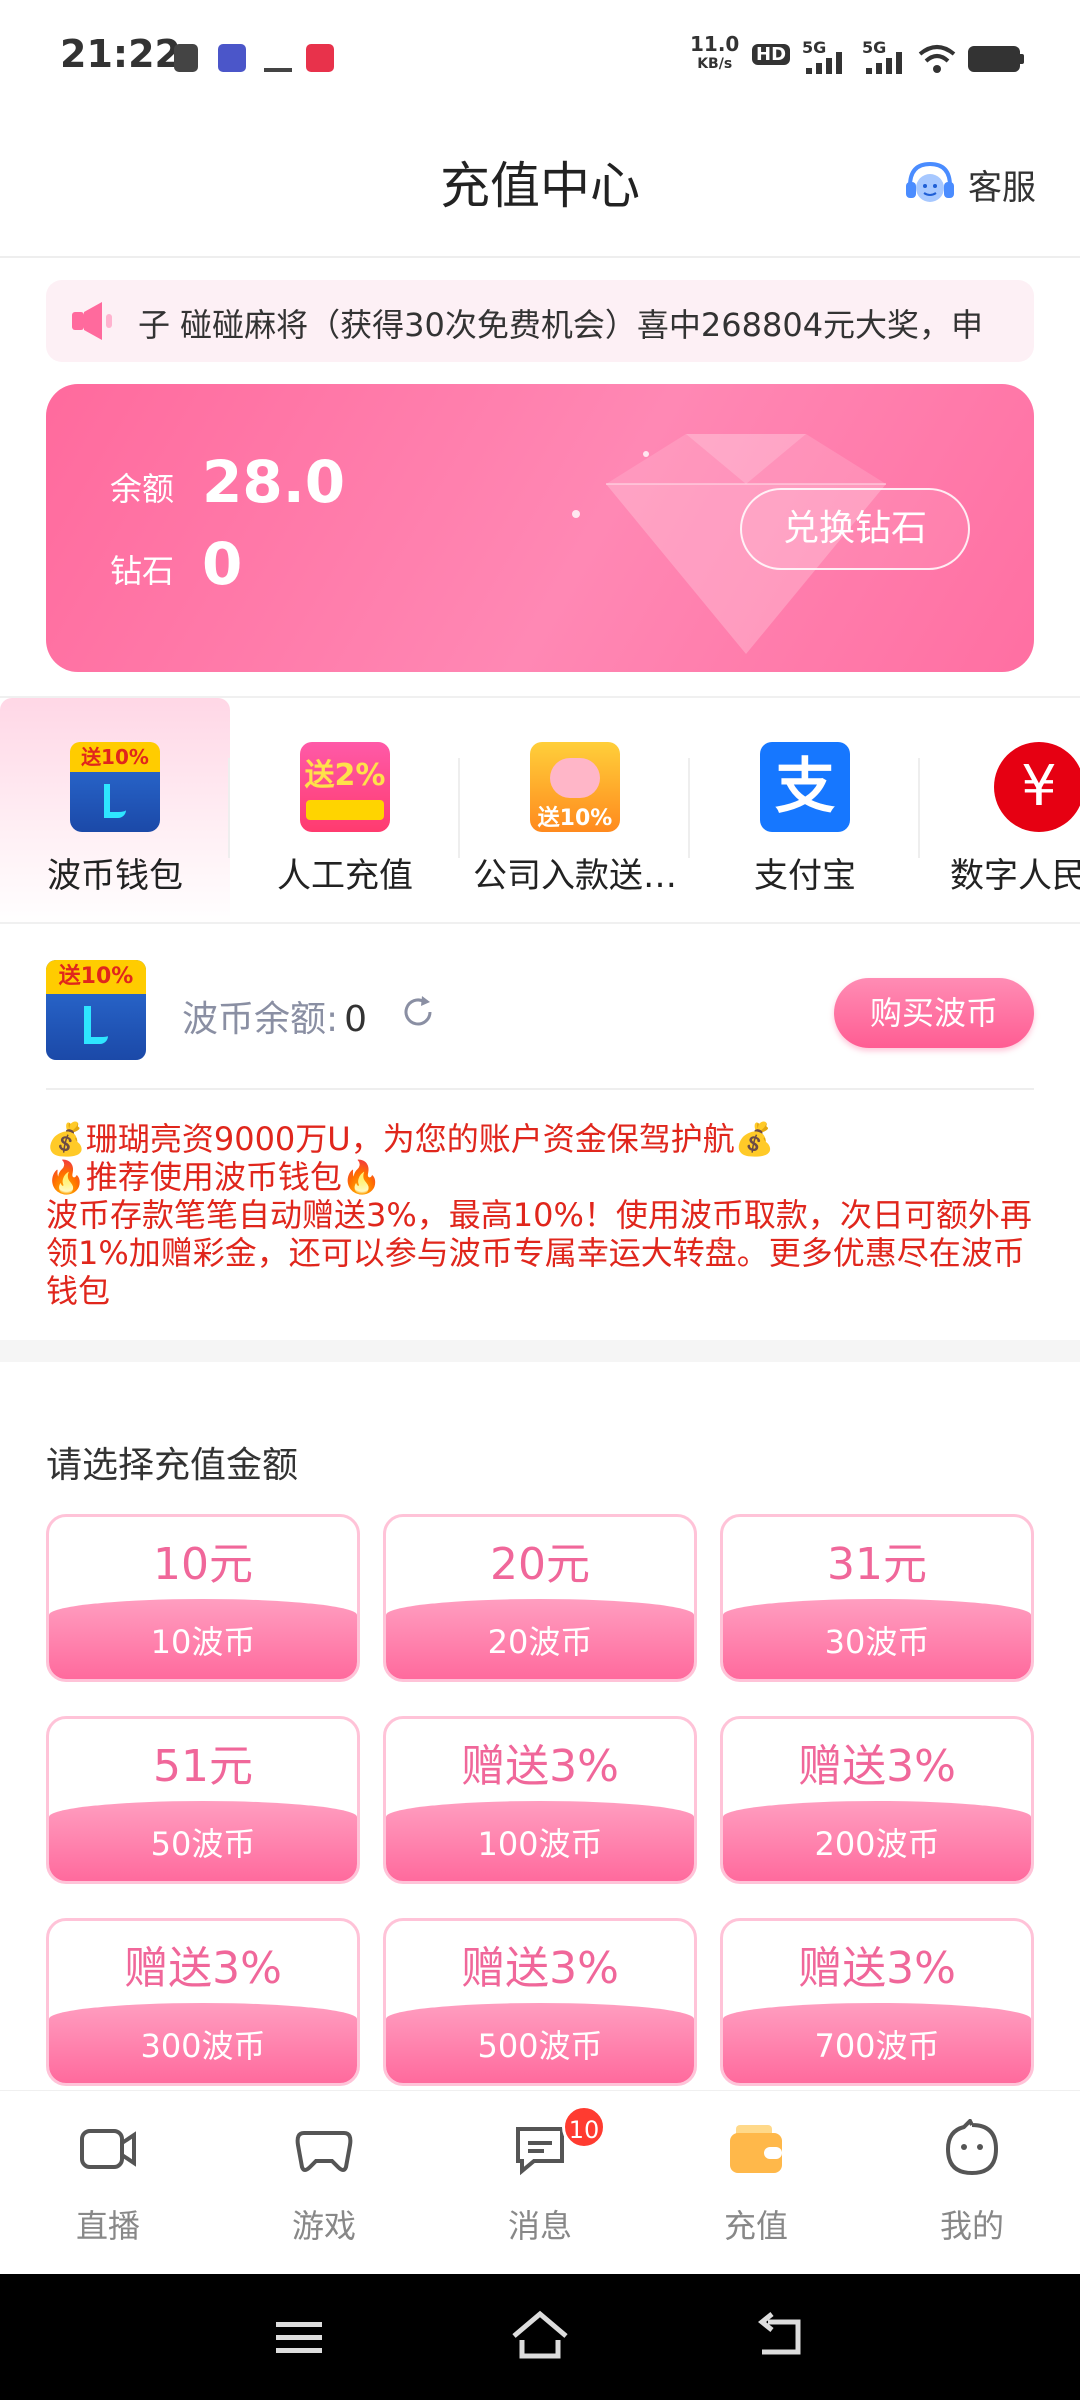 The image size is (1080, 2400). I want to click on divider, so click(540, 1089).